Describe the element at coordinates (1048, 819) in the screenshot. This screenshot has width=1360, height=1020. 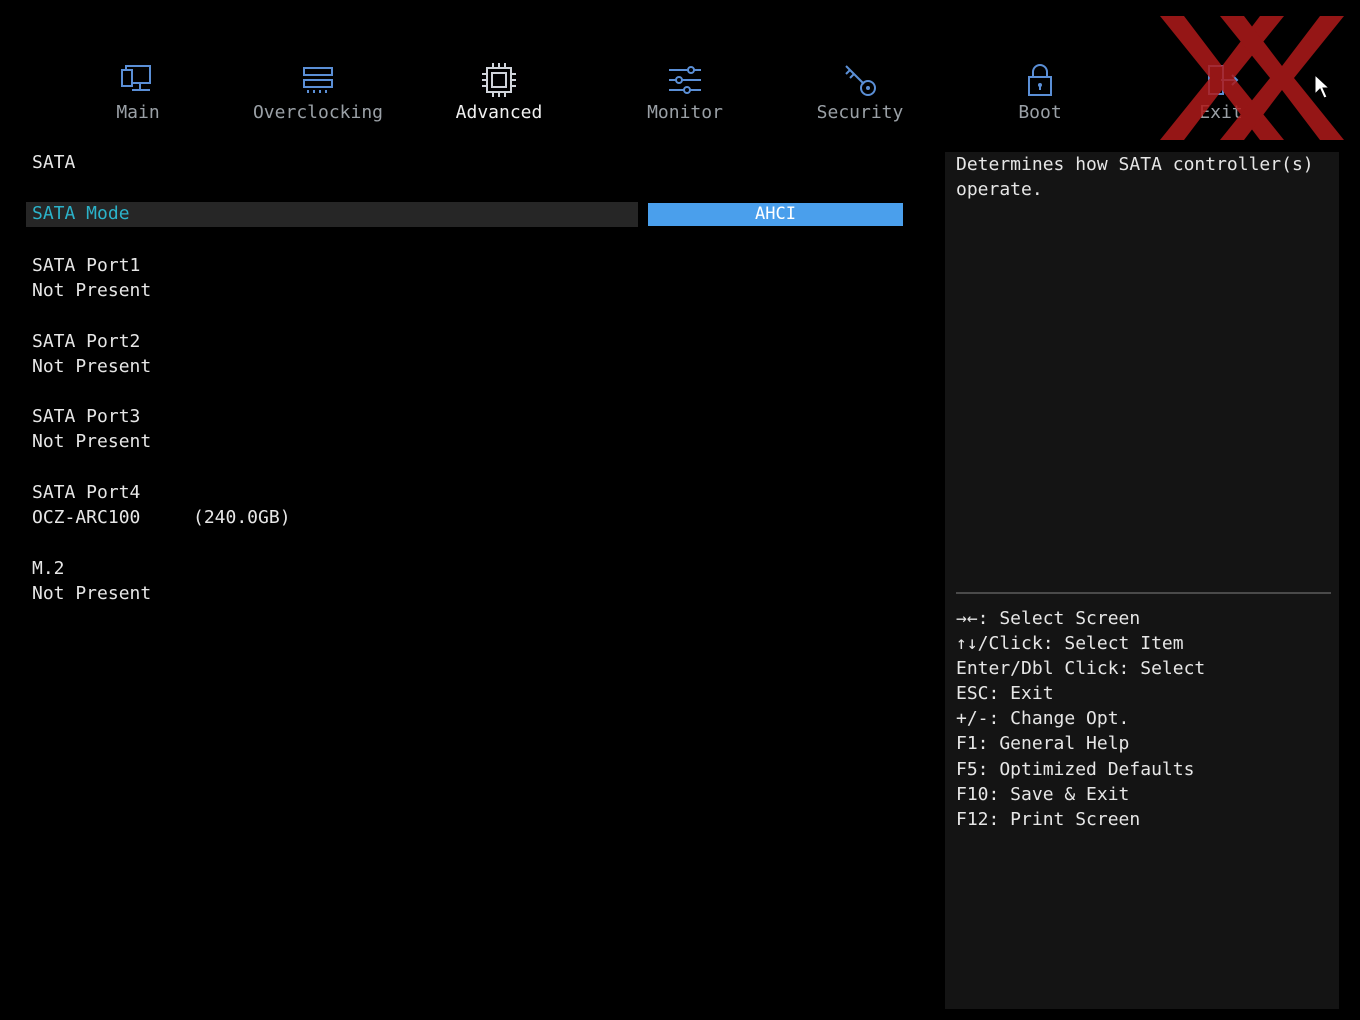
I see `key-hint: F12: Print Screen` at that location.